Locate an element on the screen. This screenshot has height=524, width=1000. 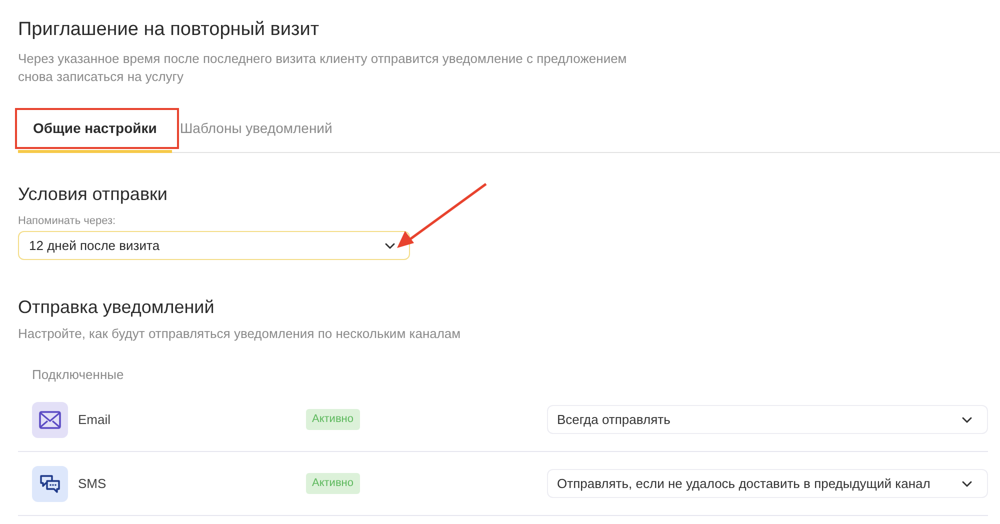
dropdown: Всегда отправлять is located at coordinates (767, 419).